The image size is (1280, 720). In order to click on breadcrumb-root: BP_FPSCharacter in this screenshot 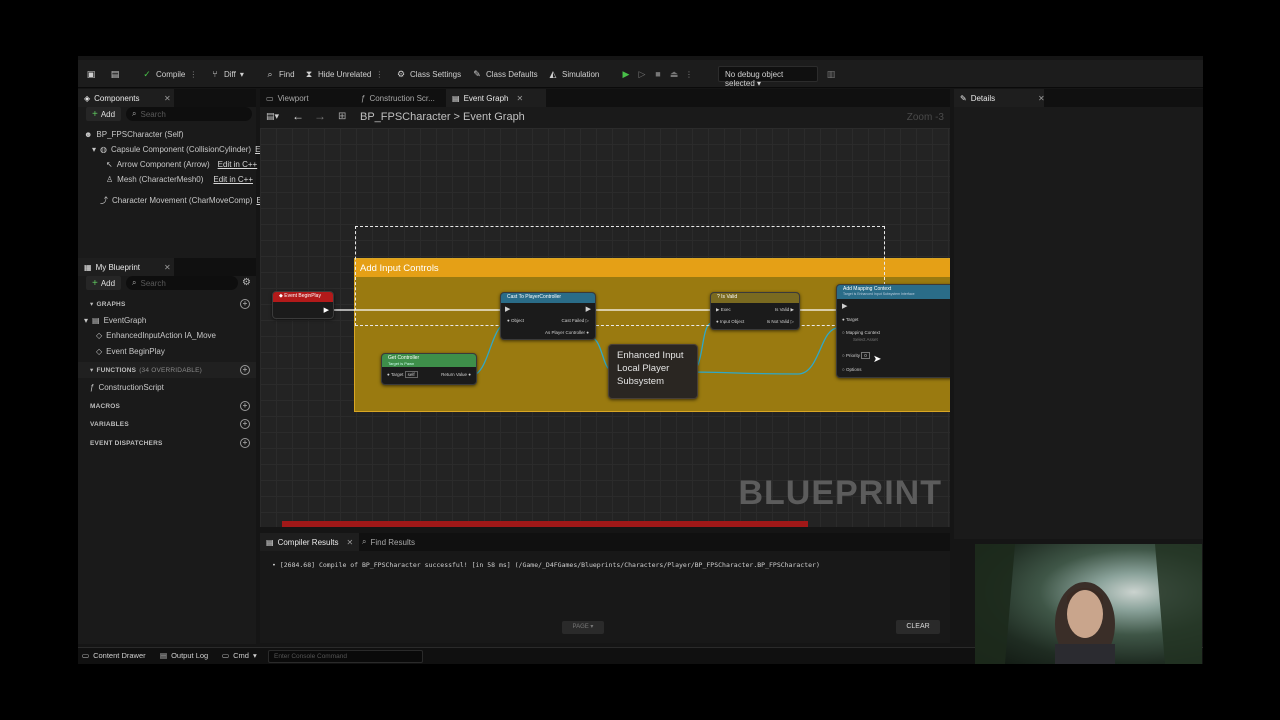, I will do `click(405, 117)`.